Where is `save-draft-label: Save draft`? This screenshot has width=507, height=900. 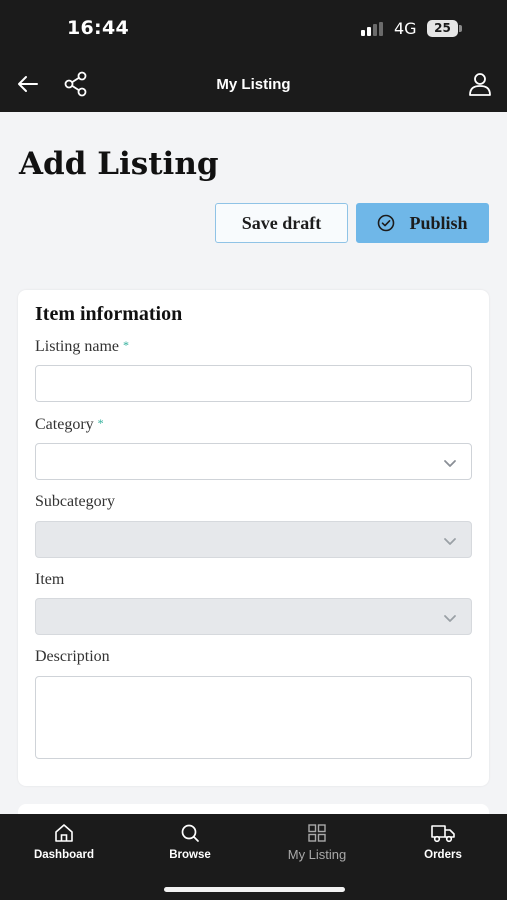
save-draft-label: Save draft is located at coordinates (281, 222).